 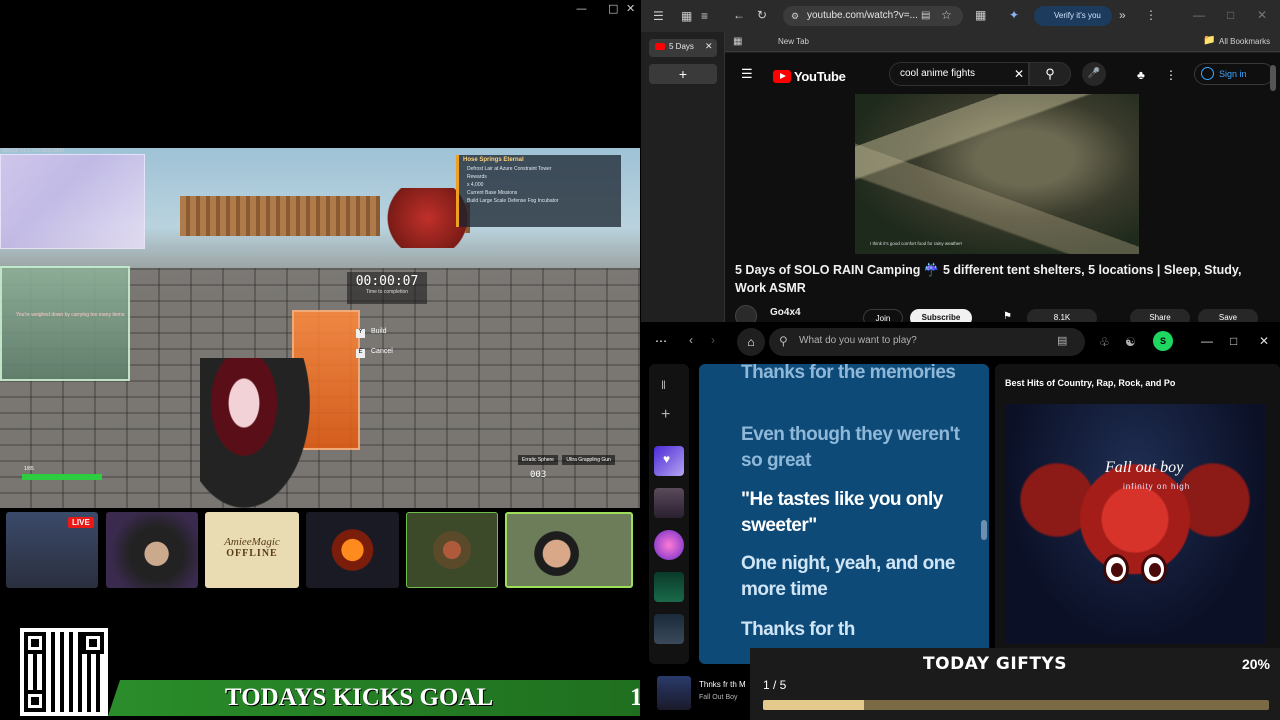 I want to click on bookmark-new-tab: New Tab, so click(x=793, y=41).